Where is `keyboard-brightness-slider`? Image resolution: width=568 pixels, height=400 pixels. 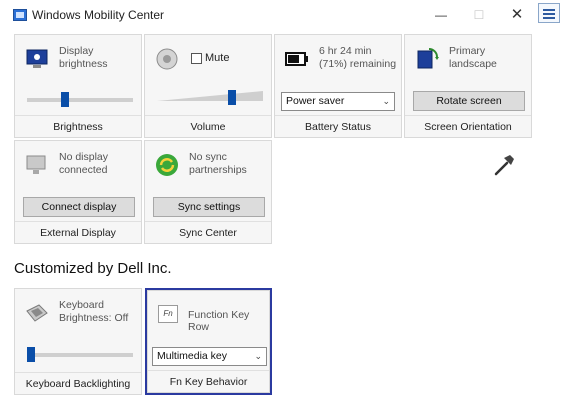
keyboard-brightness-slider is located at coordinates (80, 355).